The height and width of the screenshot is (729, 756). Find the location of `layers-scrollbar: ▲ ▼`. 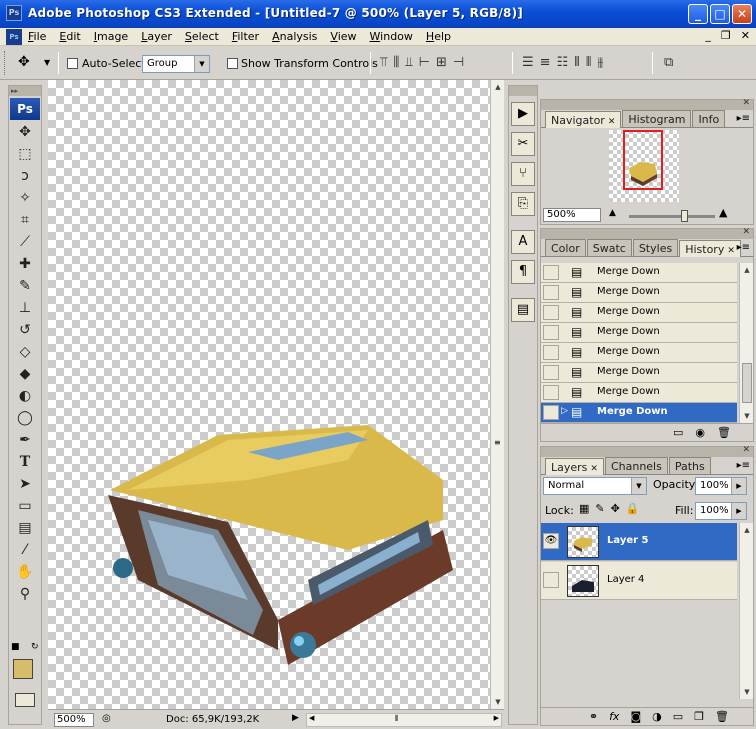

layers-scrollbar: ▲ ▼ is located at coordinates (746, 611).